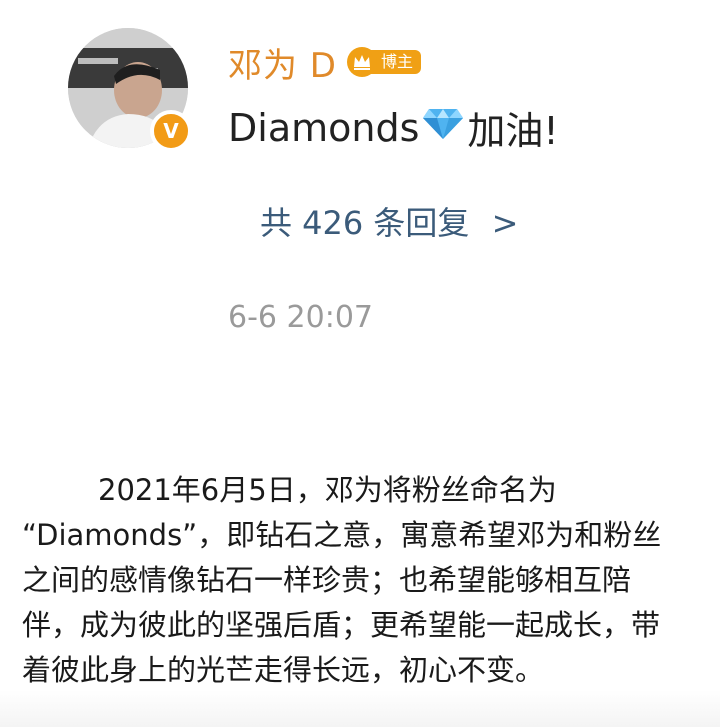 This screenshot has width=720, height=727. What do you see at coordinates (341, 625) in the screenshot?
I see `article-line: 伴，成为彼此的坚强后盾；更希望能一起成长，带` at bounding box center [341, 625].